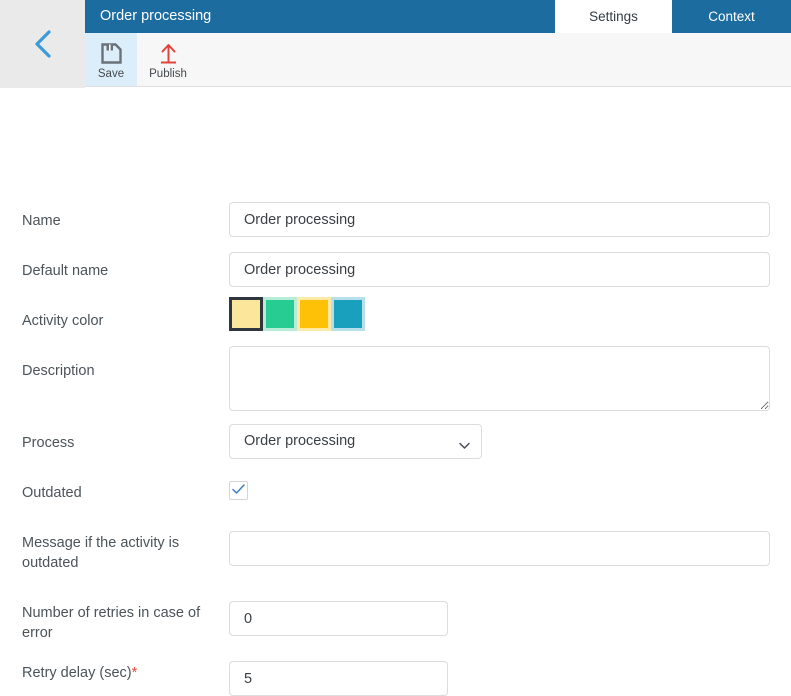 This screenshot has width=791, height=696. What do you see at coordinates (613, 16) in the screenshot?
I see `tab-settings: Settings` at bounding box center [613, 16].